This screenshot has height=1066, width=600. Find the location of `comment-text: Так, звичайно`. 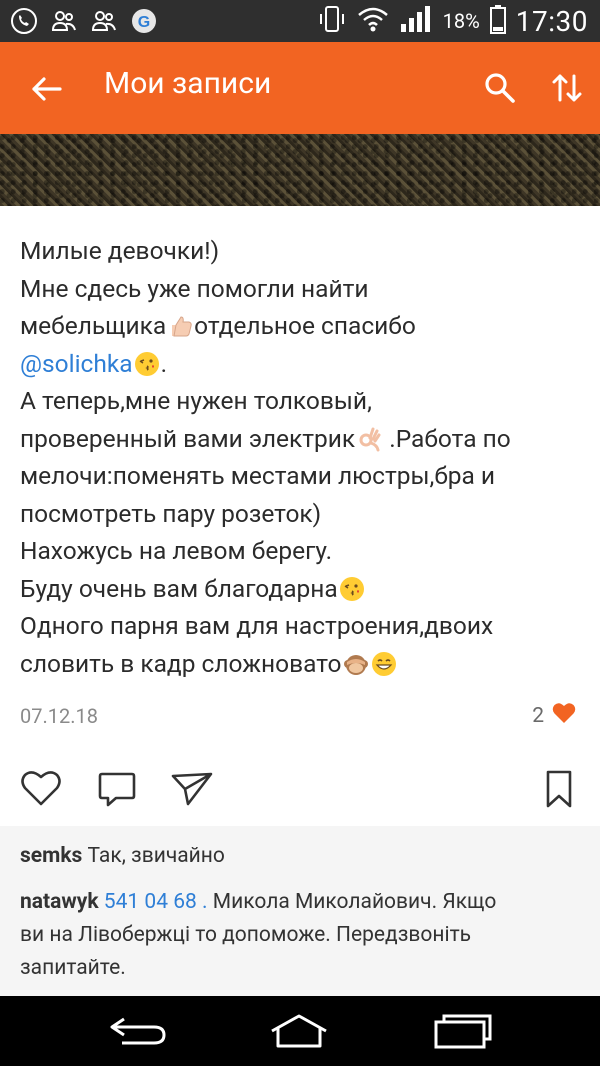

comment-text: Так, звичайно is located at coordinates (156, 856).